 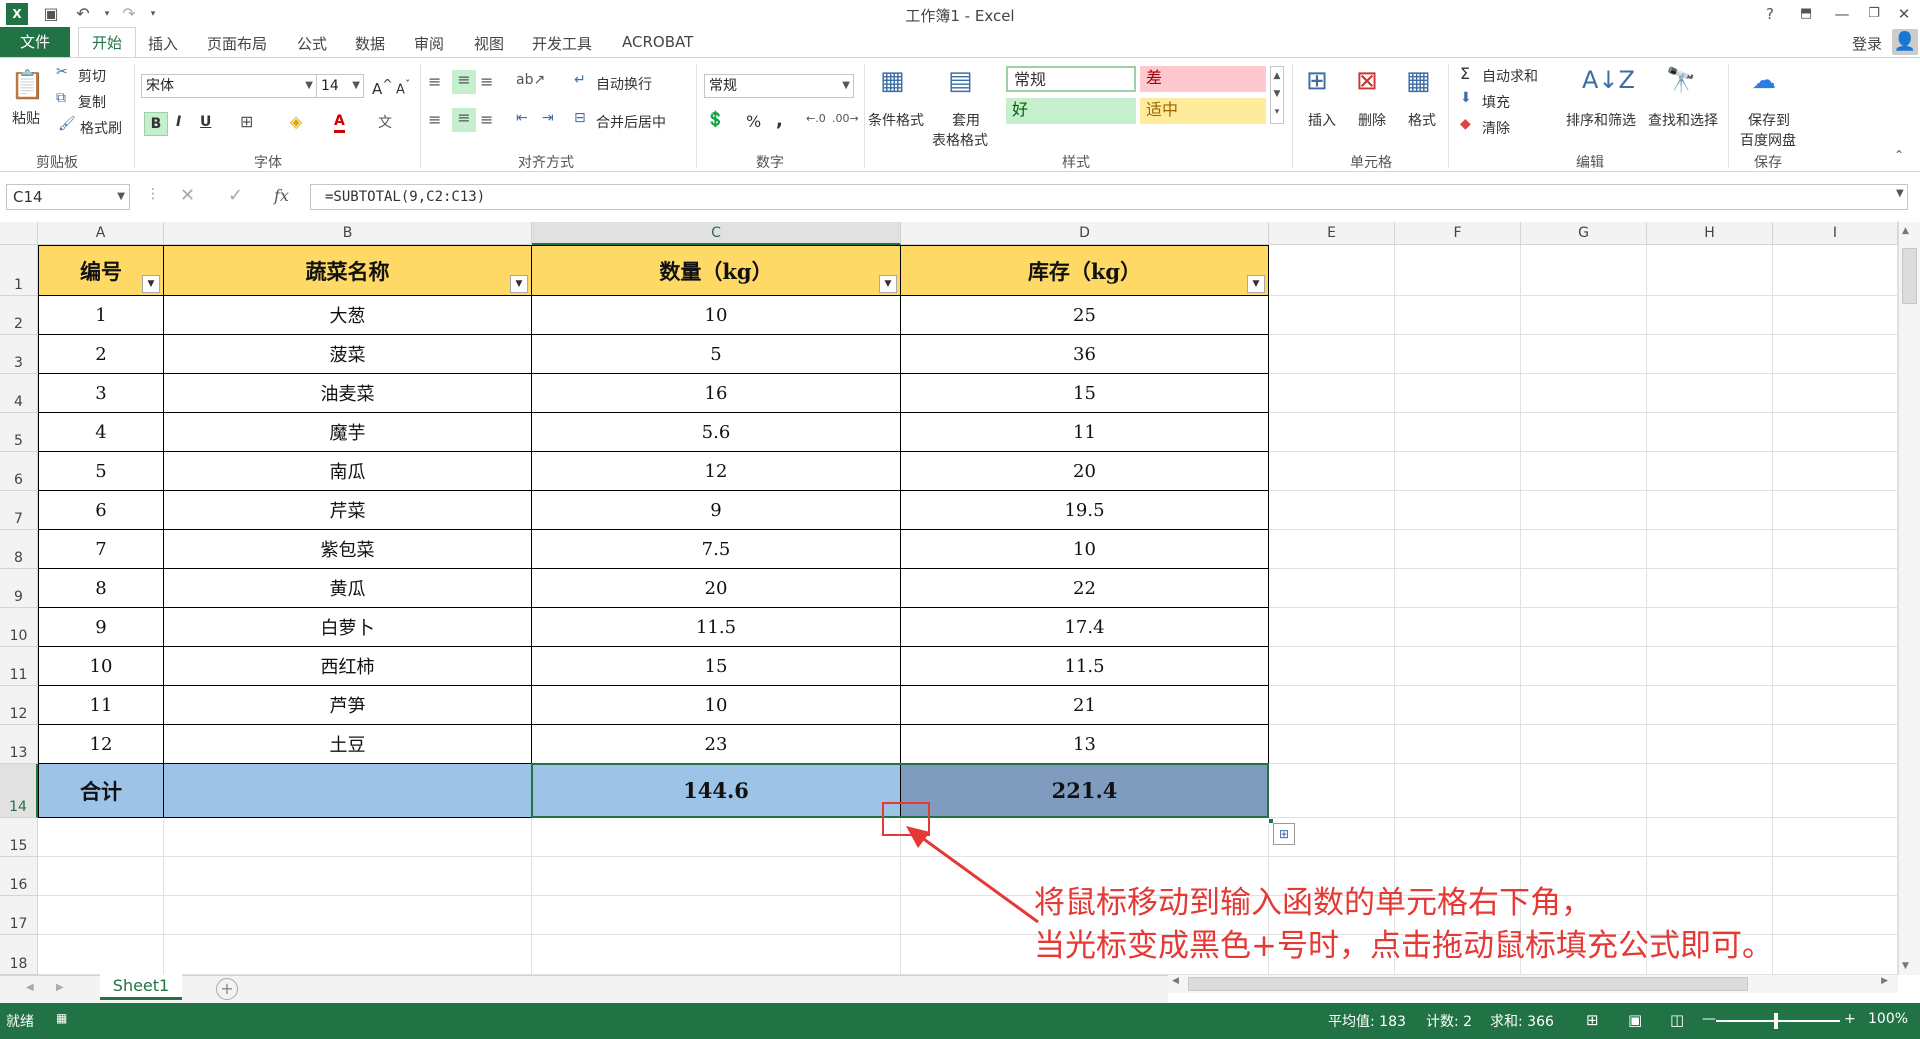 I want to click on fill-button: 填充, so click(x=1496, y=102).